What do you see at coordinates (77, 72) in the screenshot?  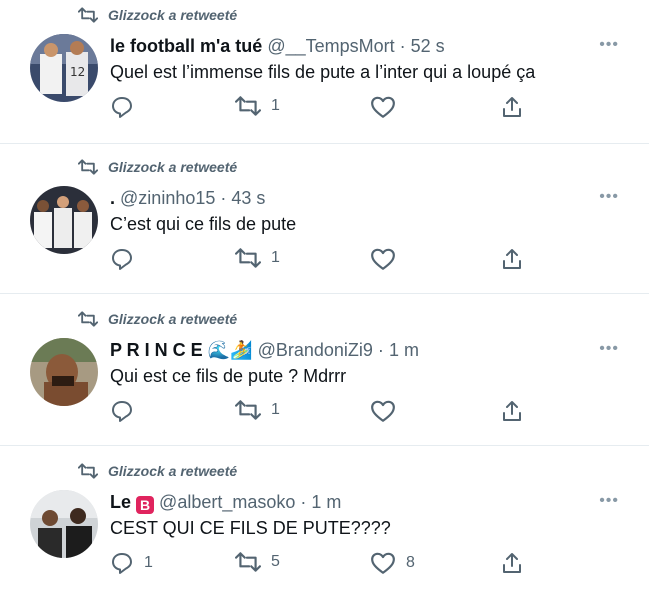 I see `svg-text: 12` at bounding box center [77, 72].